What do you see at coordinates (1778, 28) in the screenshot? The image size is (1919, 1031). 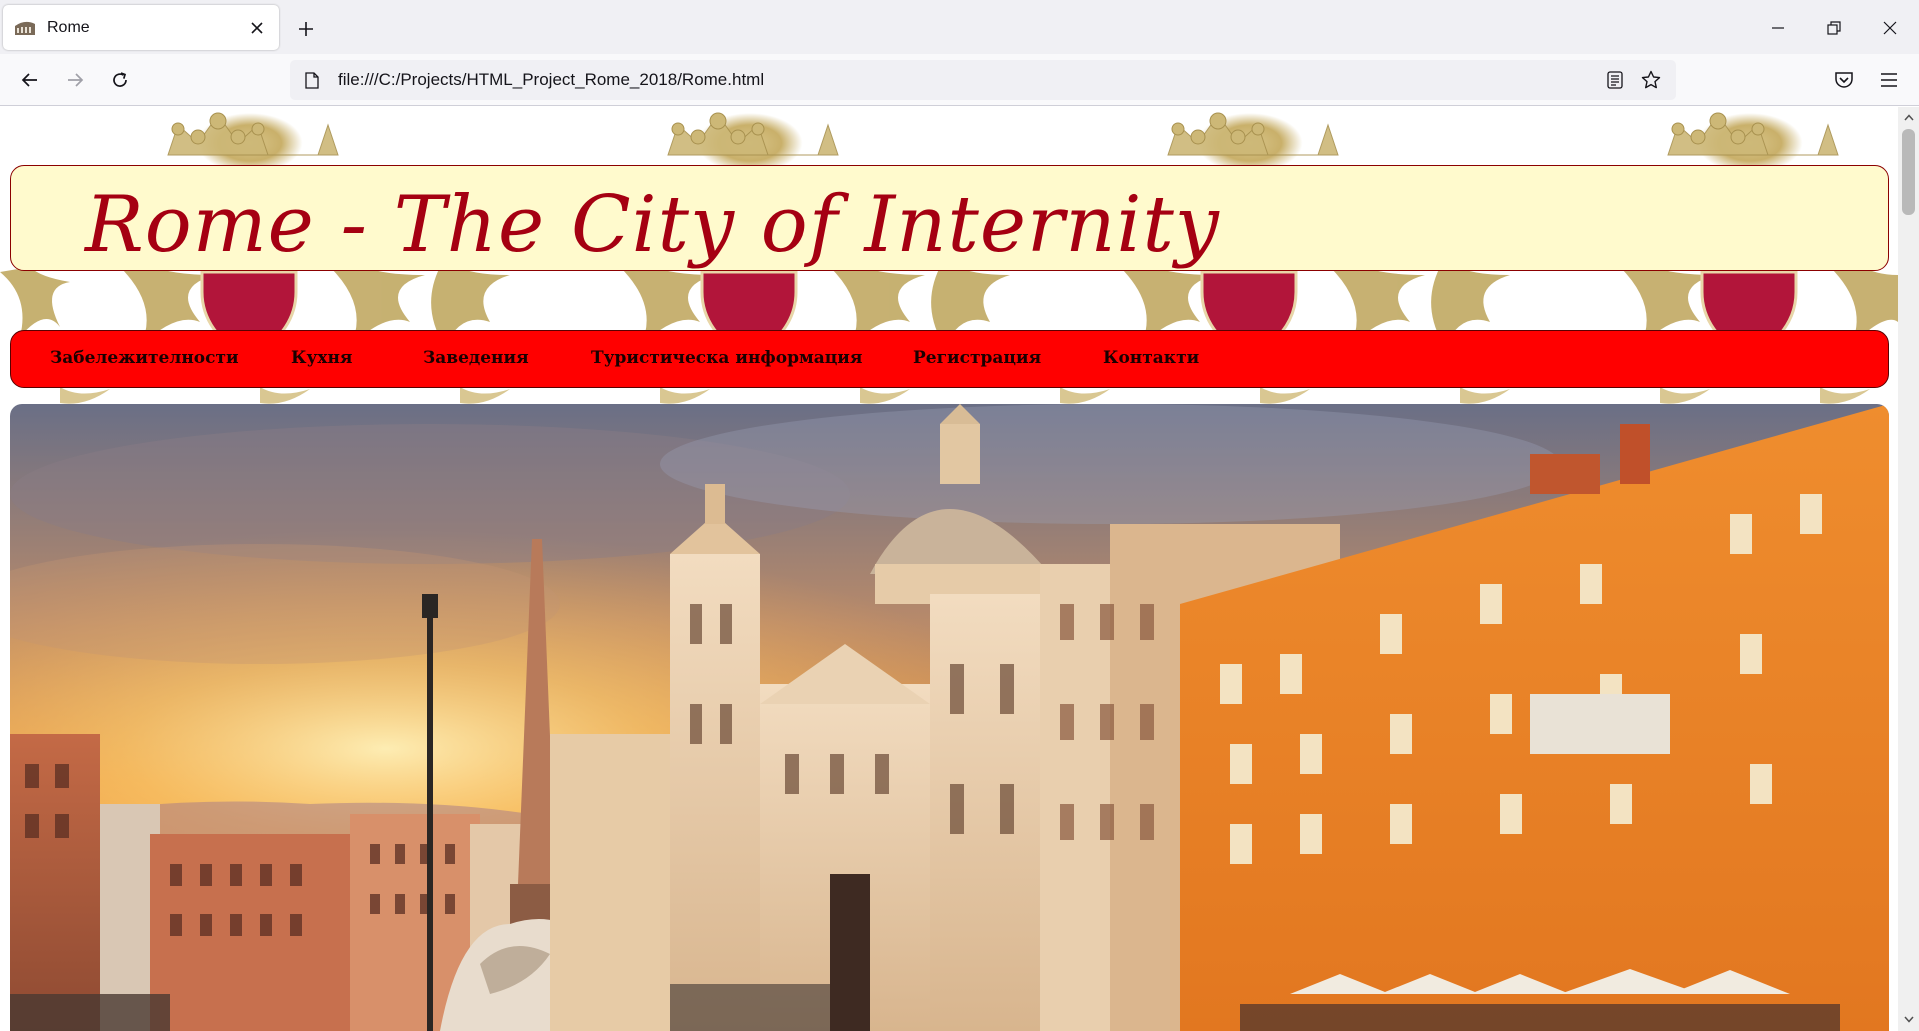 I see `minimize-icon` at bounding box center [1778, 28].